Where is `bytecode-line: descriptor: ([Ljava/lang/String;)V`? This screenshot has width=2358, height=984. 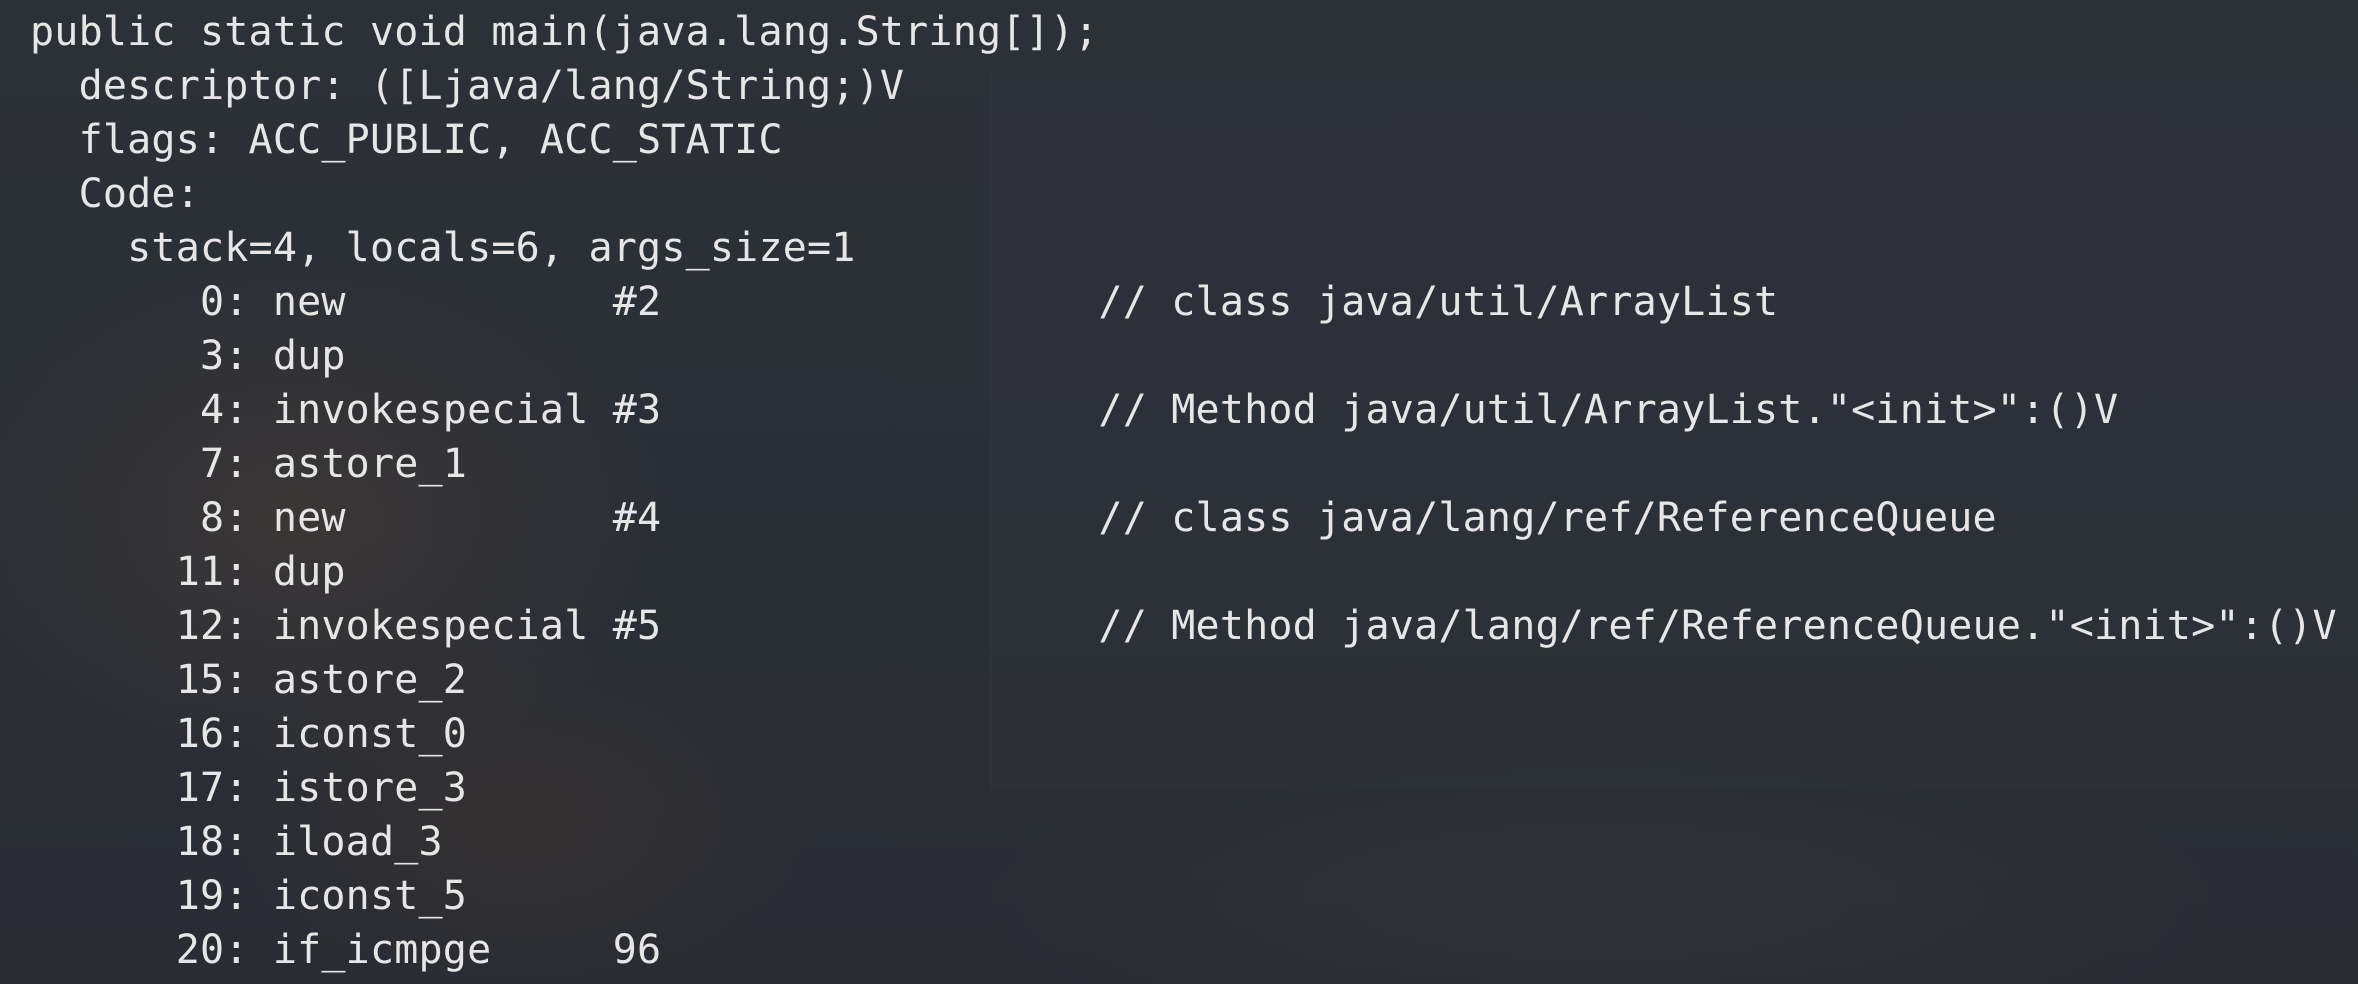
bytecode-line: descriptor: ([Ljava/lang/String;)V is located at coordinates (467, 86).